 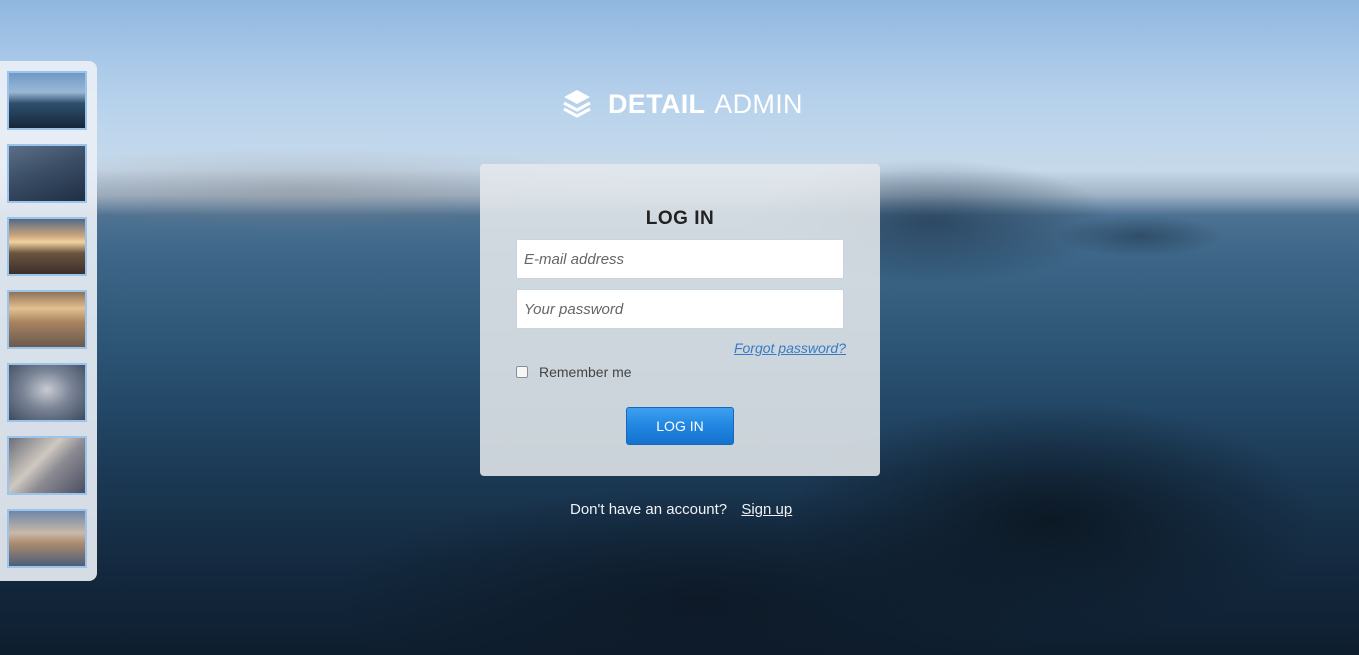 I want to click on signup-prompt: Don't have an account?, so click(x=649, y=509).